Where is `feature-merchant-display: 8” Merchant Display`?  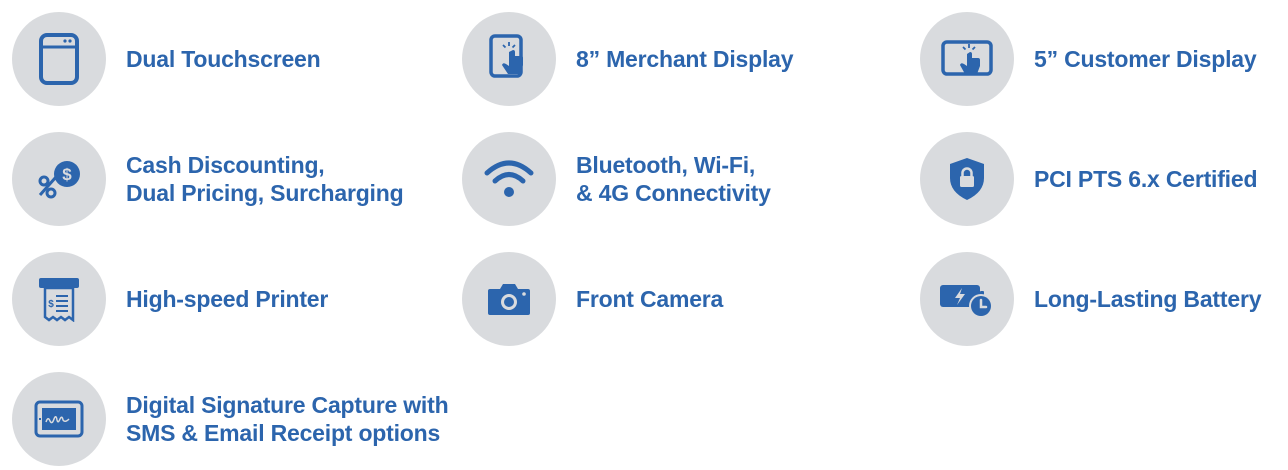
feature-merchant-display: 8” Merchant Display is located at coordinates (628, 59).